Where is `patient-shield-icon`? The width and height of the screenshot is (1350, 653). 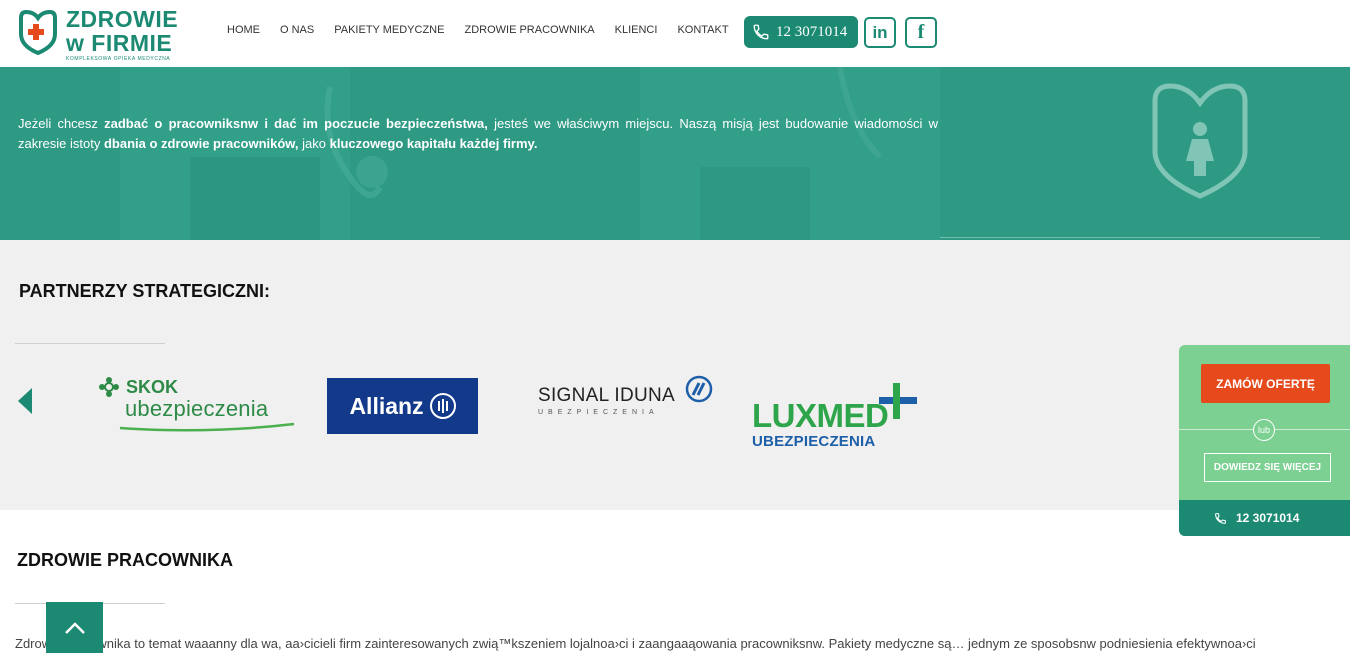
patient-shield-icon is located at coordinates (1200, 141).